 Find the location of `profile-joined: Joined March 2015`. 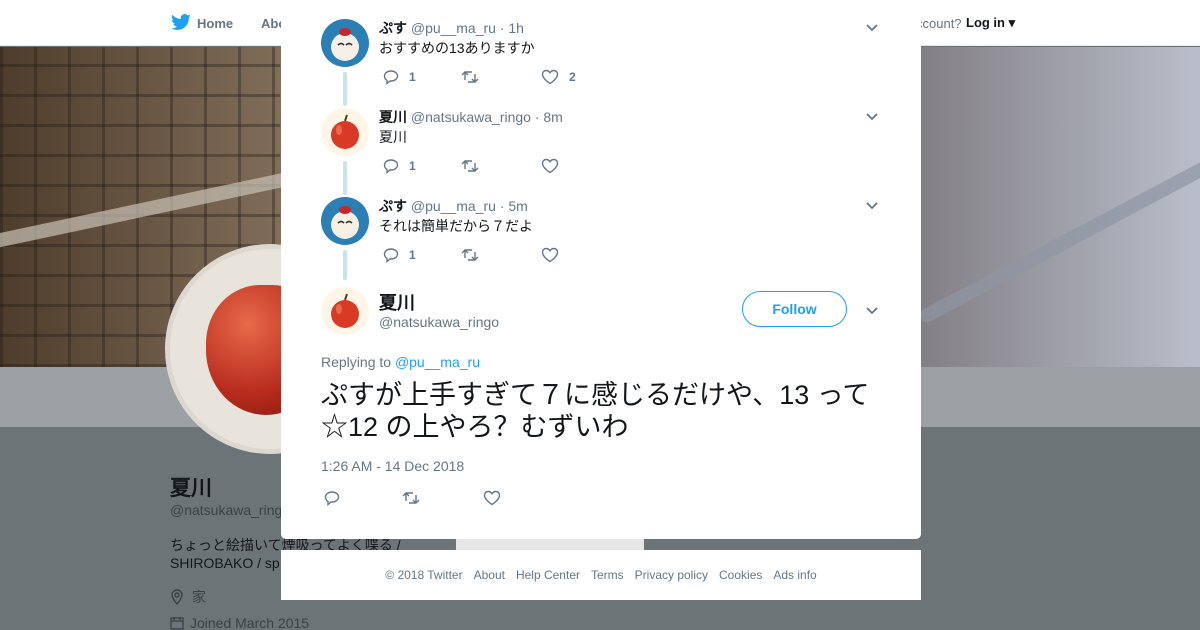

profile-joined: Joined March 2015 is located at coordinates (239, 622).